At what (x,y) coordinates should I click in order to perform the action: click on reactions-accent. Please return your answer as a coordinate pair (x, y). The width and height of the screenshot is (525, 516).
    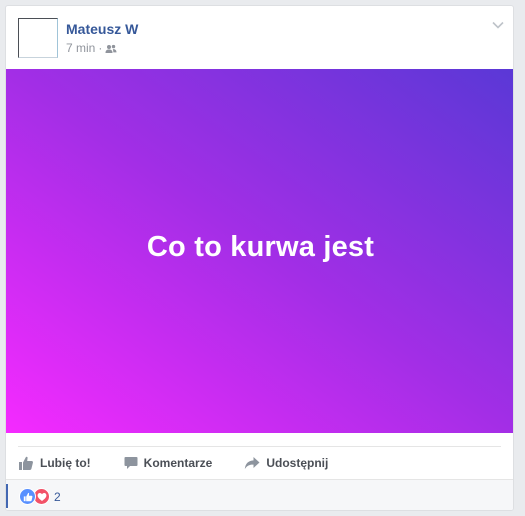
    Looking at the image, I should click on (7, 496).